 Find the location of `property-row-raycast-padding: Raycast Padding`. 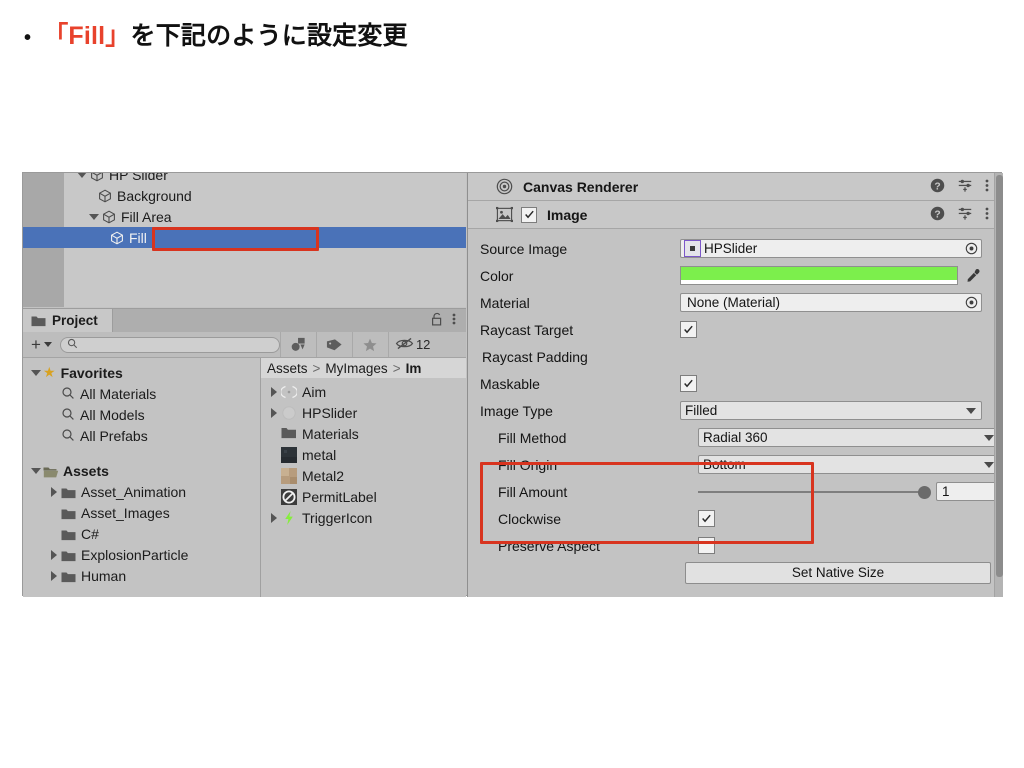

property-row-raycast-padding: Raycast Padding is located at coordinates (735, 356).